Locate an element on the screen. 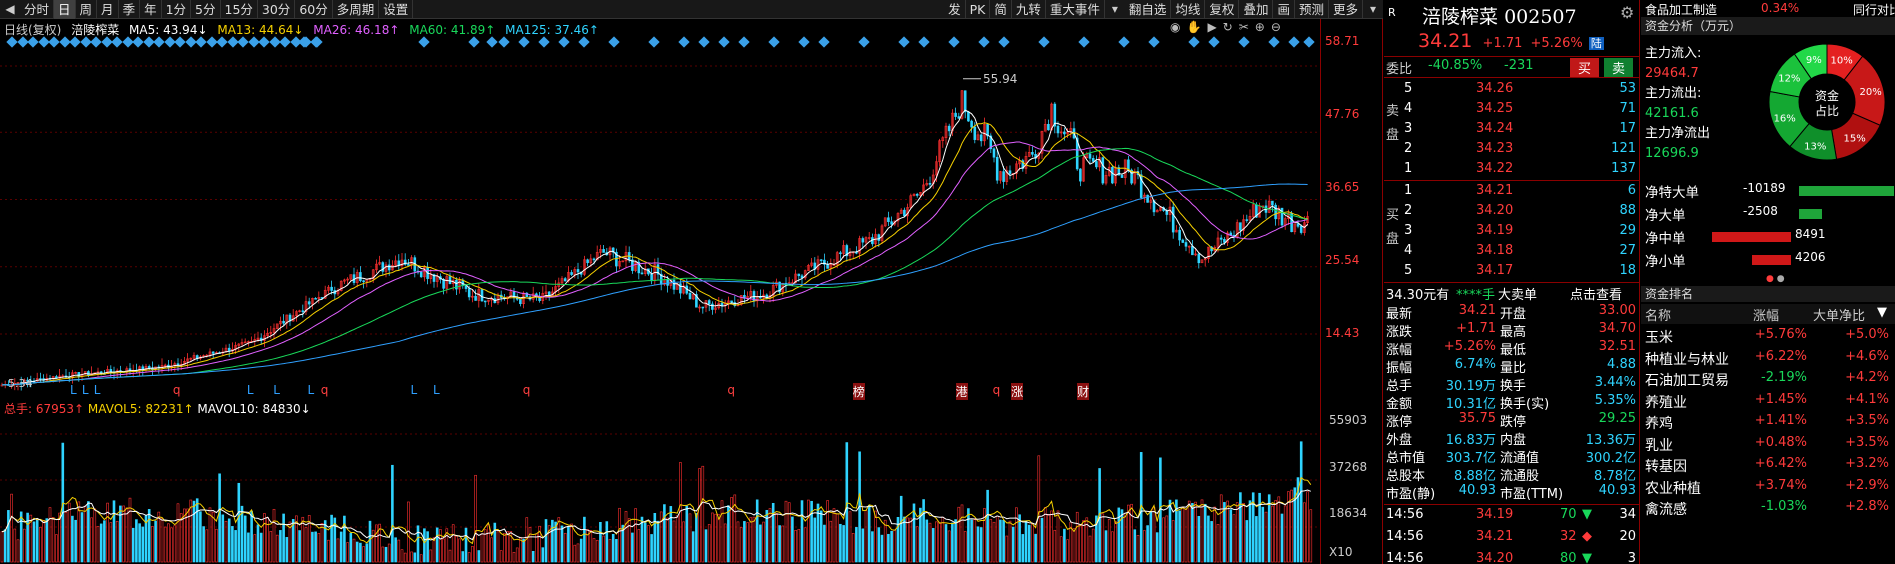 The width and height of the screenshot is (1895, 564). refresh-icon: ↻ is located at coordinates (1231, 27).